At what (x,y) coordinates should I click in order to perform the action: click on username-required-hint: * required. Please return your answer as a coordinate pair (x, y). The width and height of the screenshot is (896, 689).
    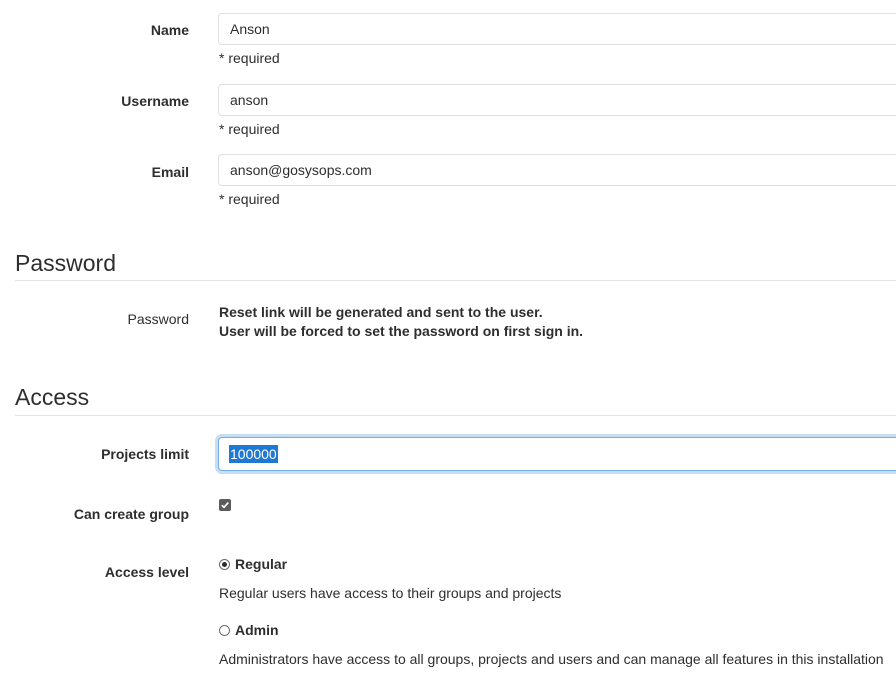
    Looking at the image, I should click on (249, 129).